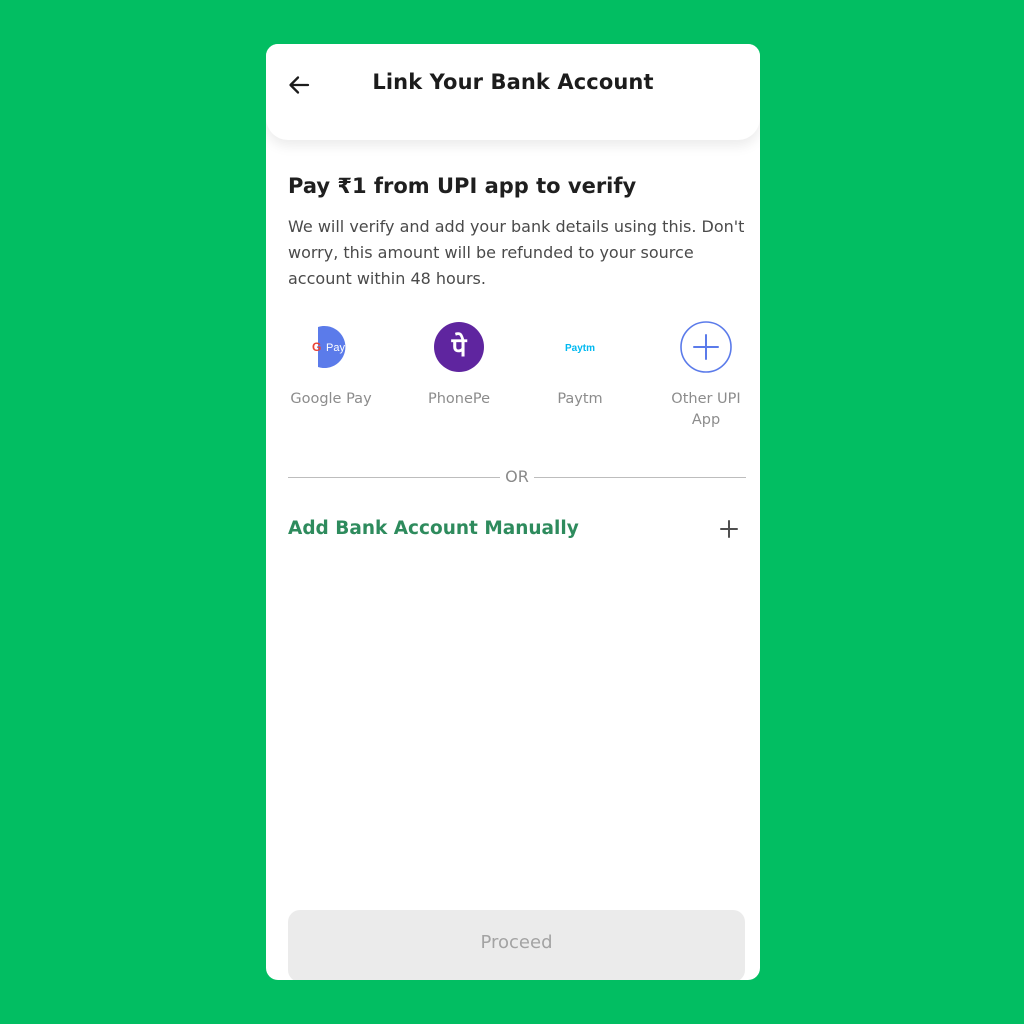  I want to click on plus-icon, so click(729, 529).